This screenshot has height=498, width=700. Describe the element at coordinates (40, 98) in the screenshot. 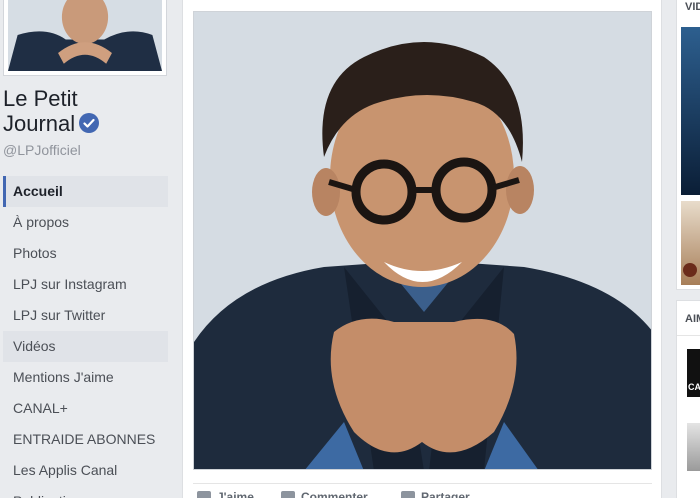

I see `page-title-line1: Le Petit` at that location.